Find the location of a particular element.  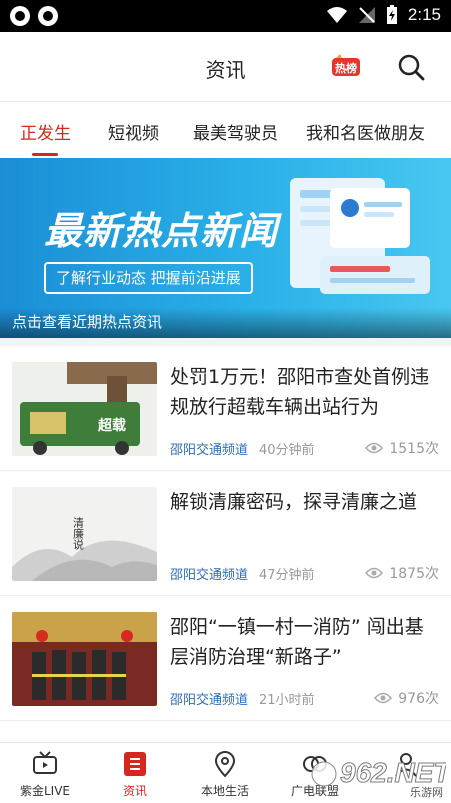

channel-tabs: 正发生 短视频 最美驾驶员 我和名医做朋友 is located at coordinates (225, 130).